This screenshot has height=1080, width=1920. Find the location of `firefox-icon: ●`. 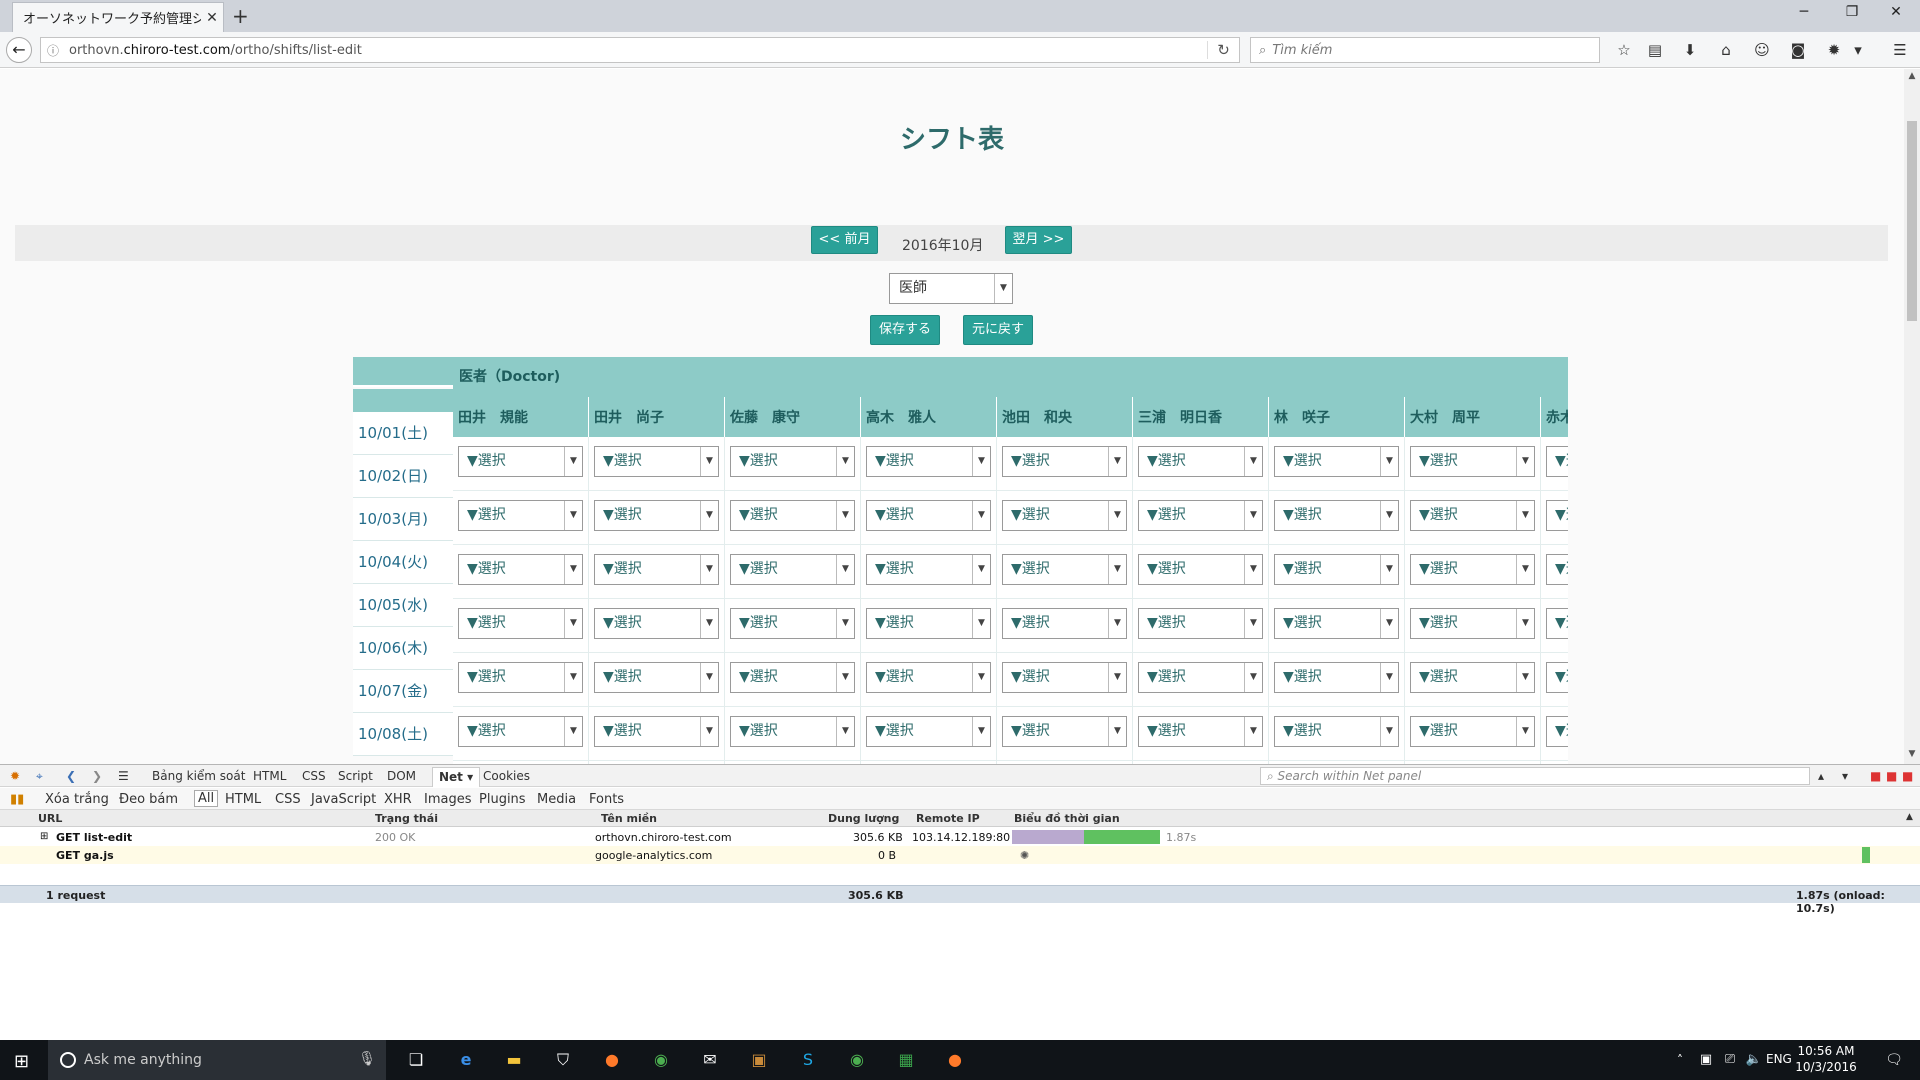

firefox-icon: ● is located at coordinates (612, 1060).